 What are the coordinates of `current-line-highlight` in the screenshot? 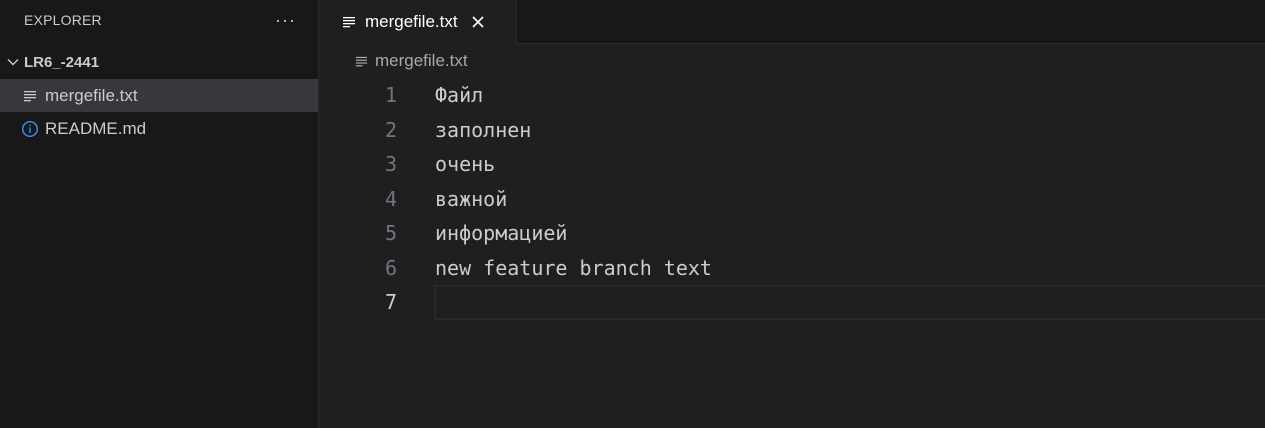 It's located at (849, 302).